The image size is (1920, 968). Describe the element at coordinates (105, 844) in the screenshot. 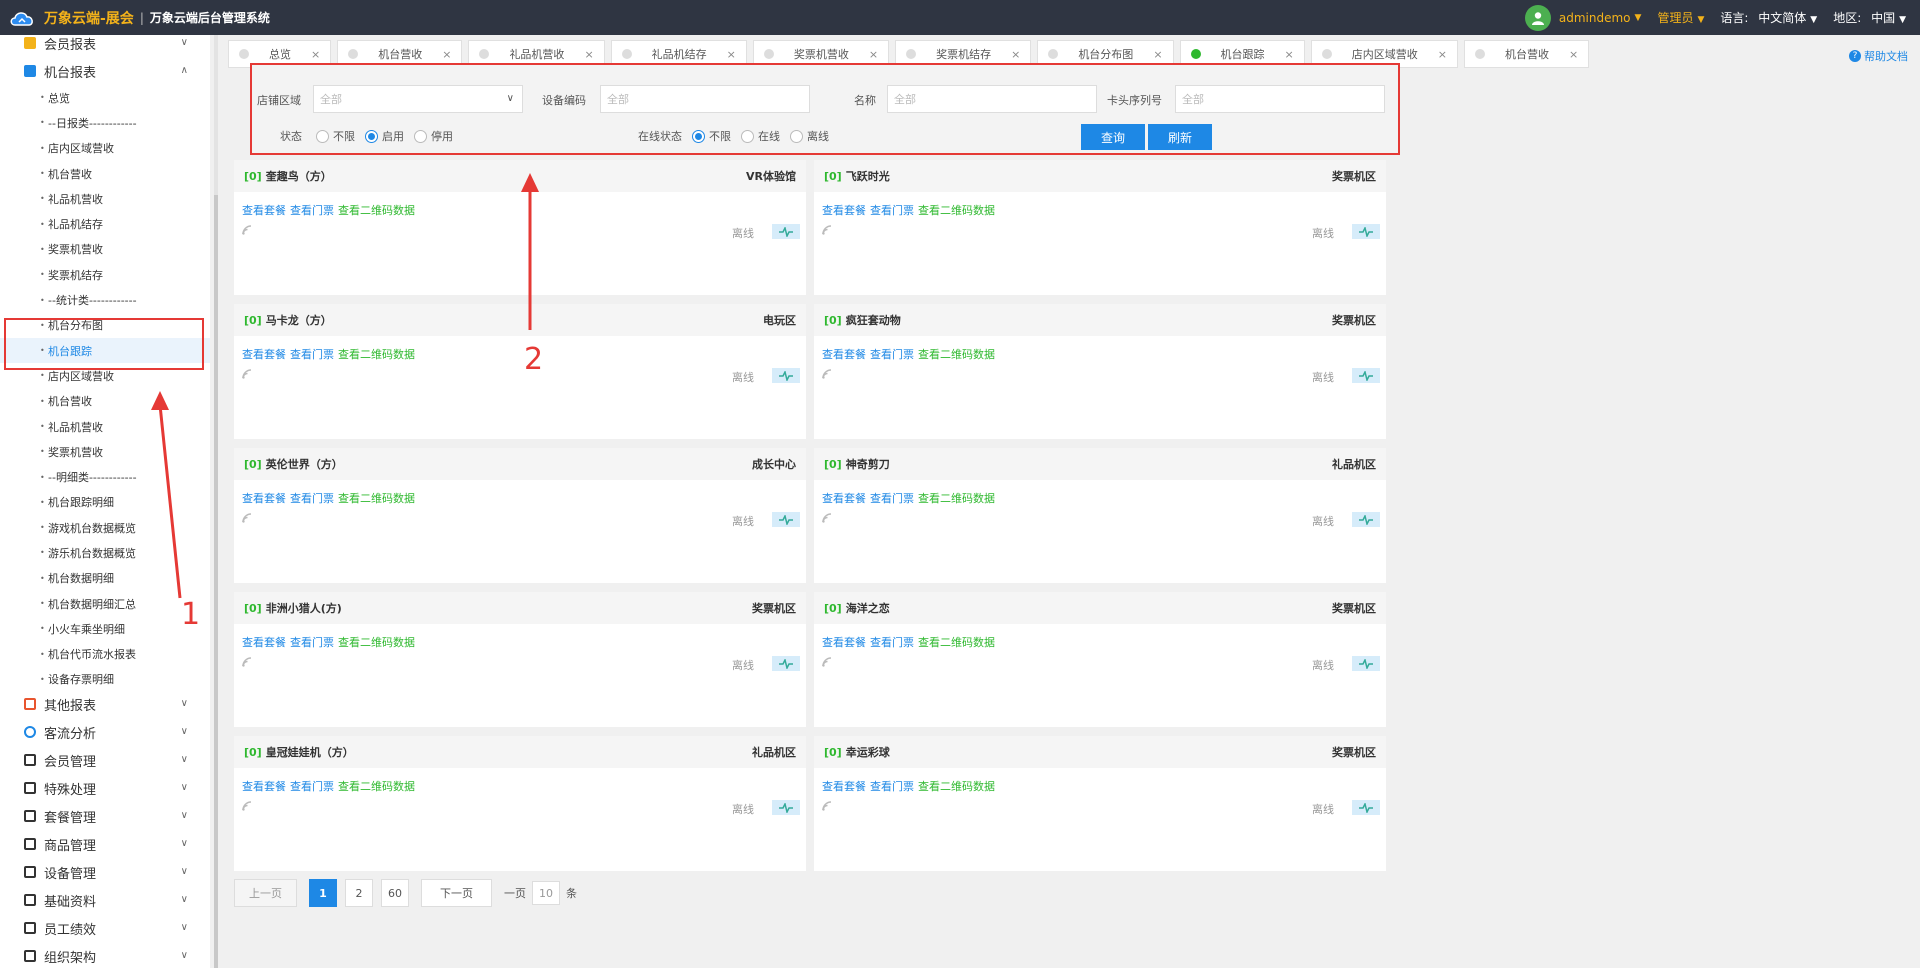

I see `sidebar-group: 商品管理 ∨` at that location.